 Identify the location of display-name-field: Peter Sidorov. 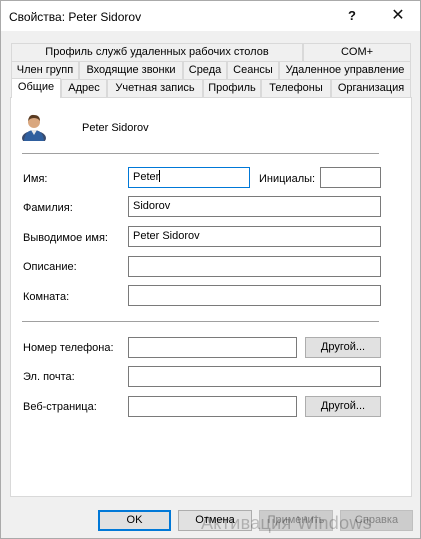
(254, 236).